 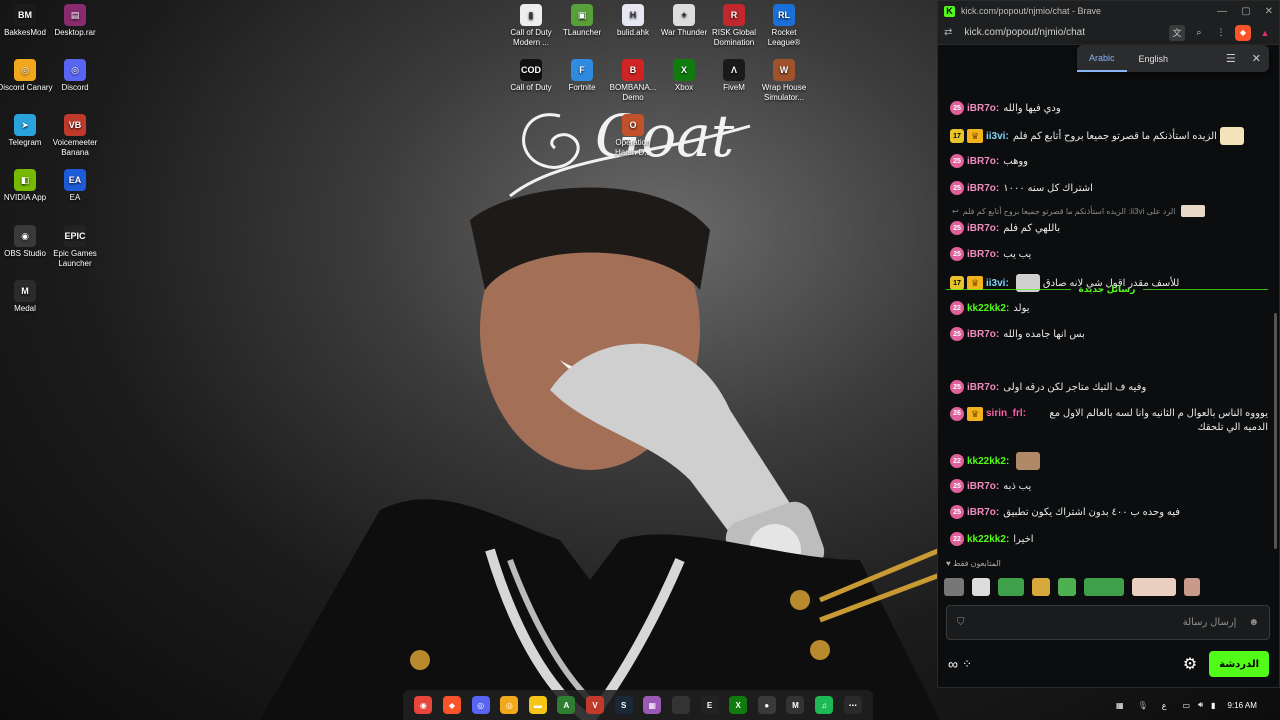 What do you see at coordinates (795, 705) in the screenshot?
I see `medal-icon: M` at bounding box center [795, 705].